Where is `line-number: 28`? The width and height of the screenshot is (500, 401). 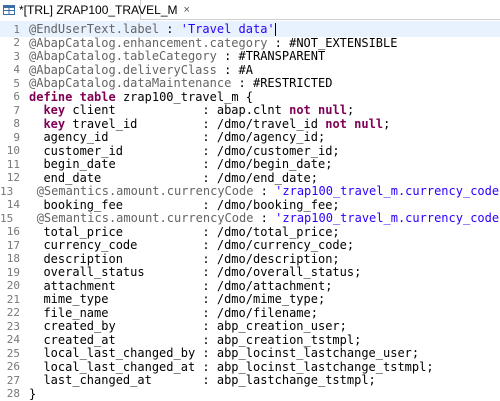 line-number: 28 is located at coordinates (13, 393).